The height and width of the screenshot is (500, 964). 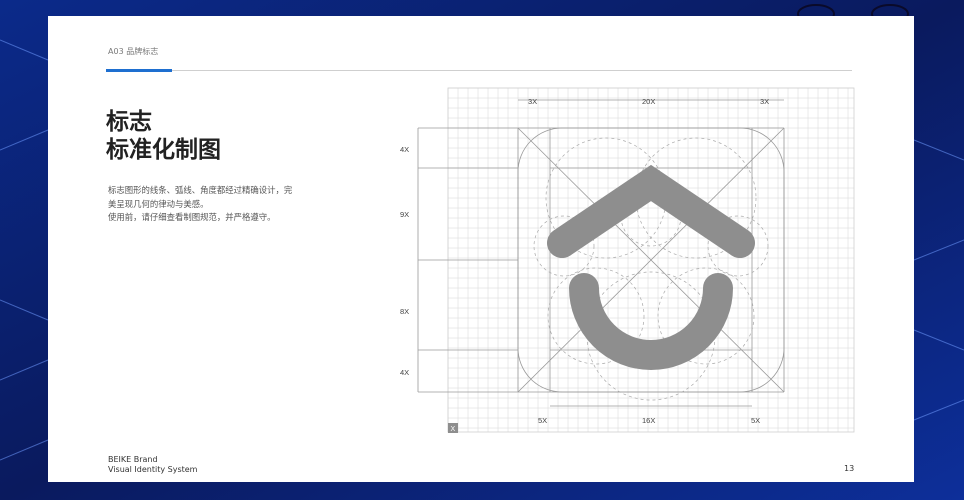 I want to click on unit-label: X, so click(x=453, y=429).